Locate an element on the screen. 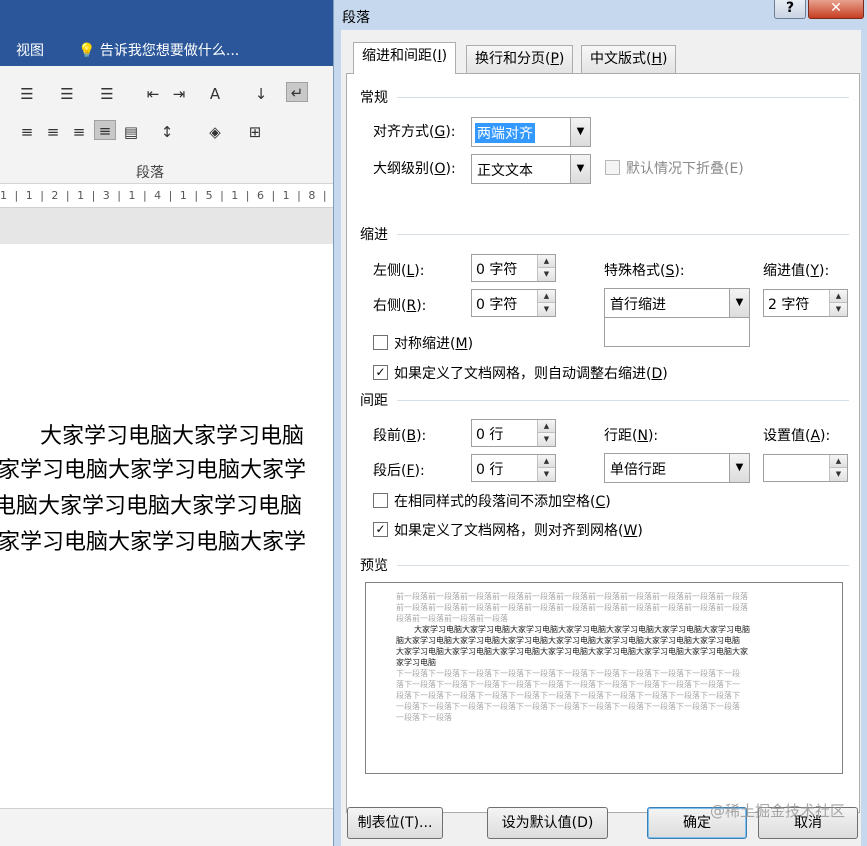  space-before-spinner: 0 行 ▲ ▼ is located at coordinates (513, 433).